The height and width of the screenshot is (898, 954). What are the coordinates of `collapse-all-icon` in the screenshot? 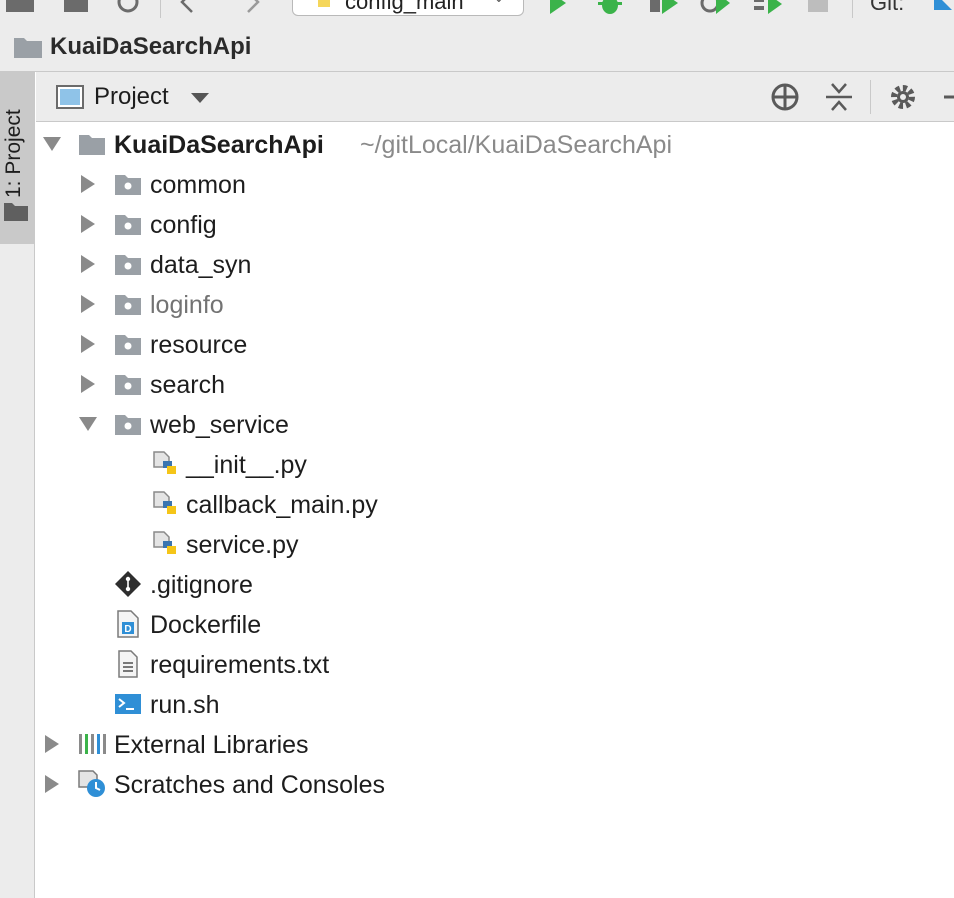 It's located at (839, 97).